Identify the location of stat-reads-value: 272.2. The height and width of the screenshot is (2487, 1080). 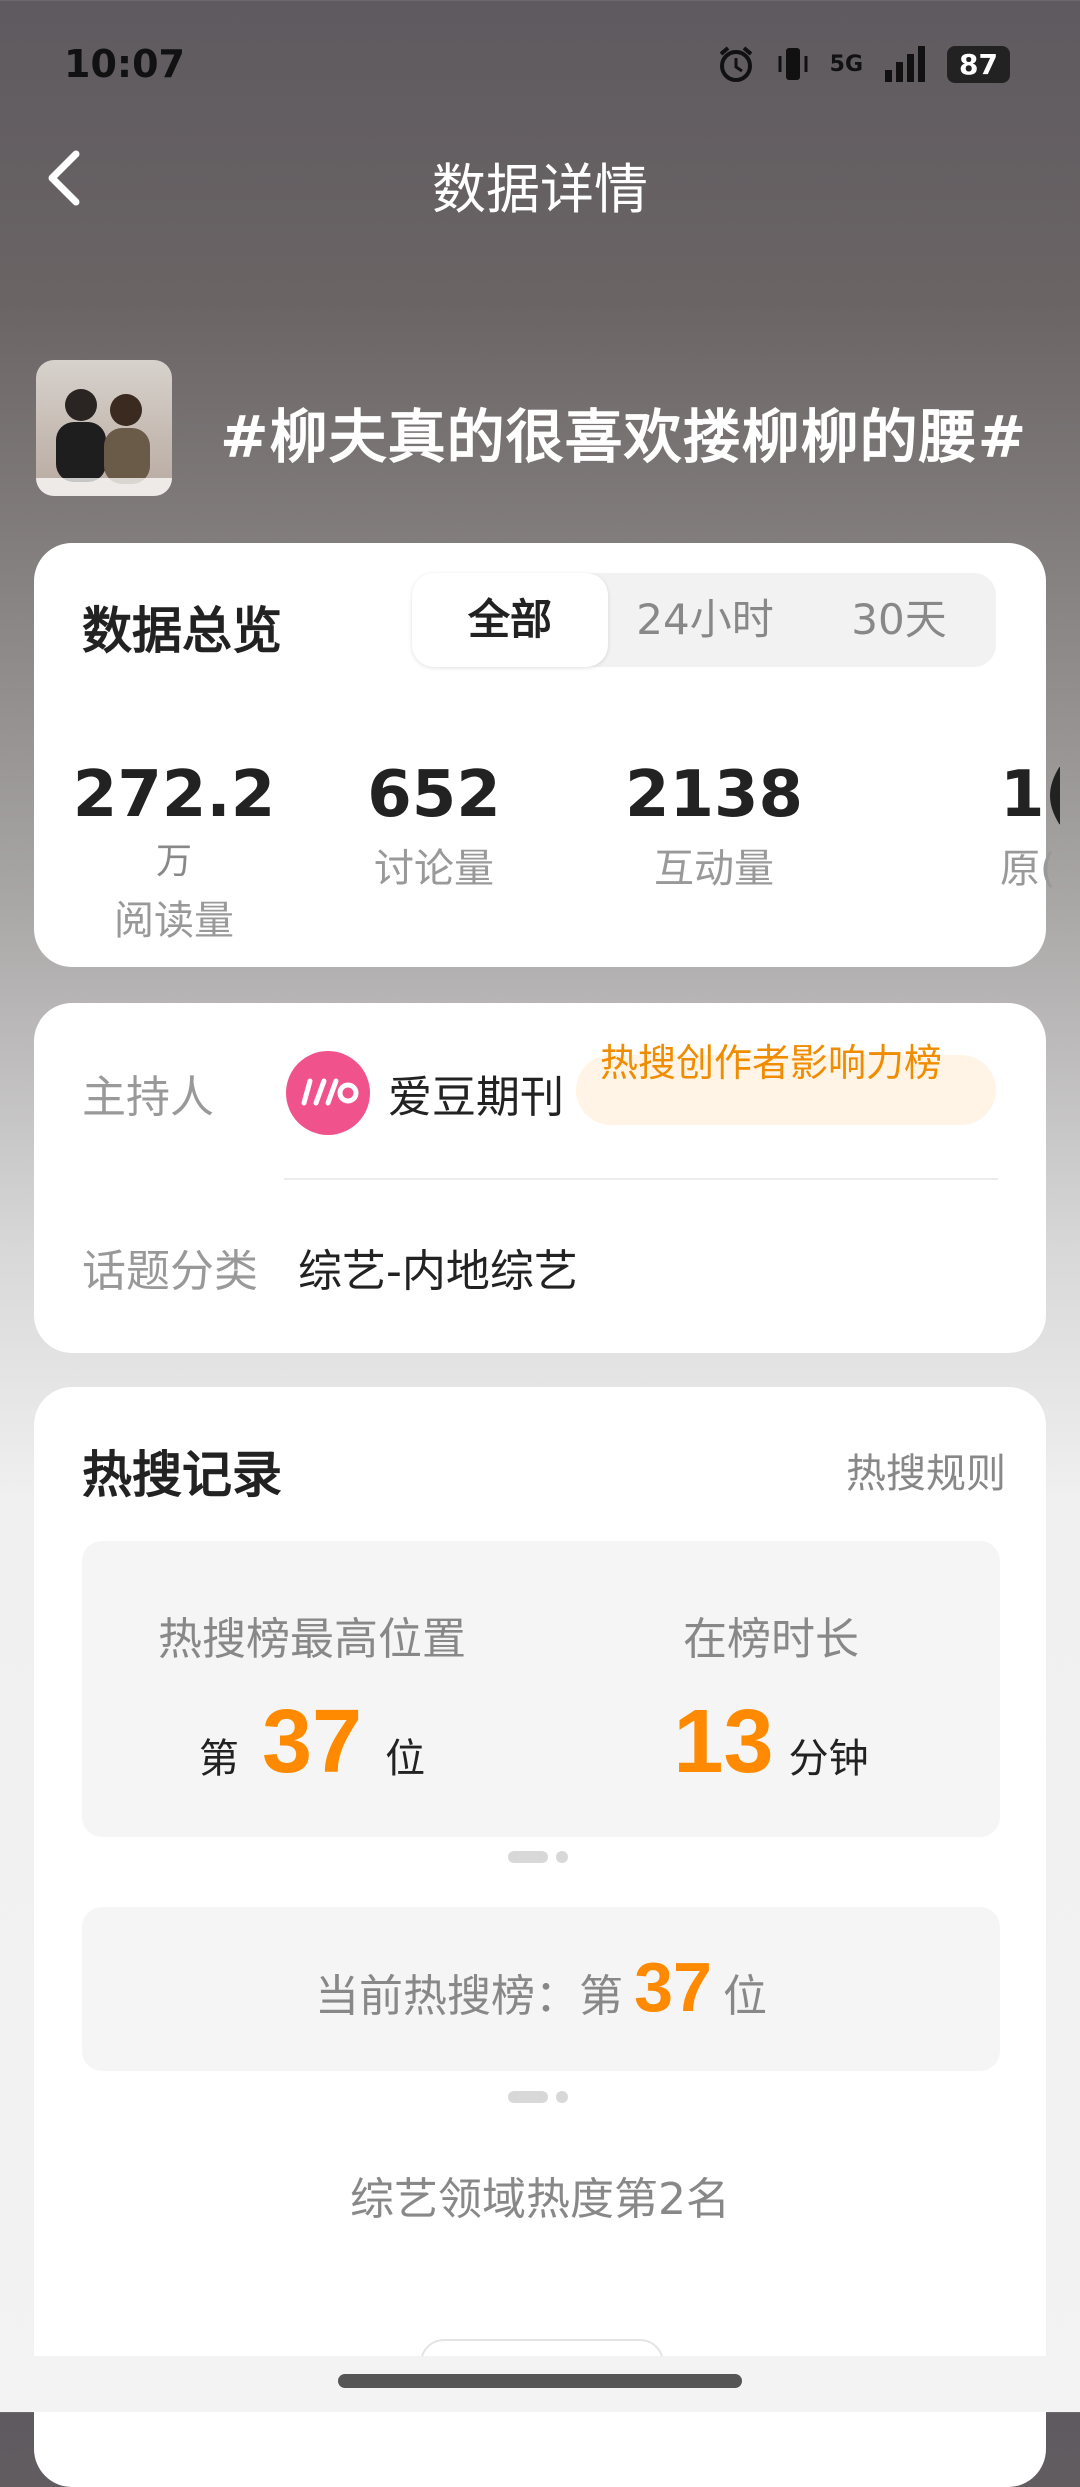
(174, 795).